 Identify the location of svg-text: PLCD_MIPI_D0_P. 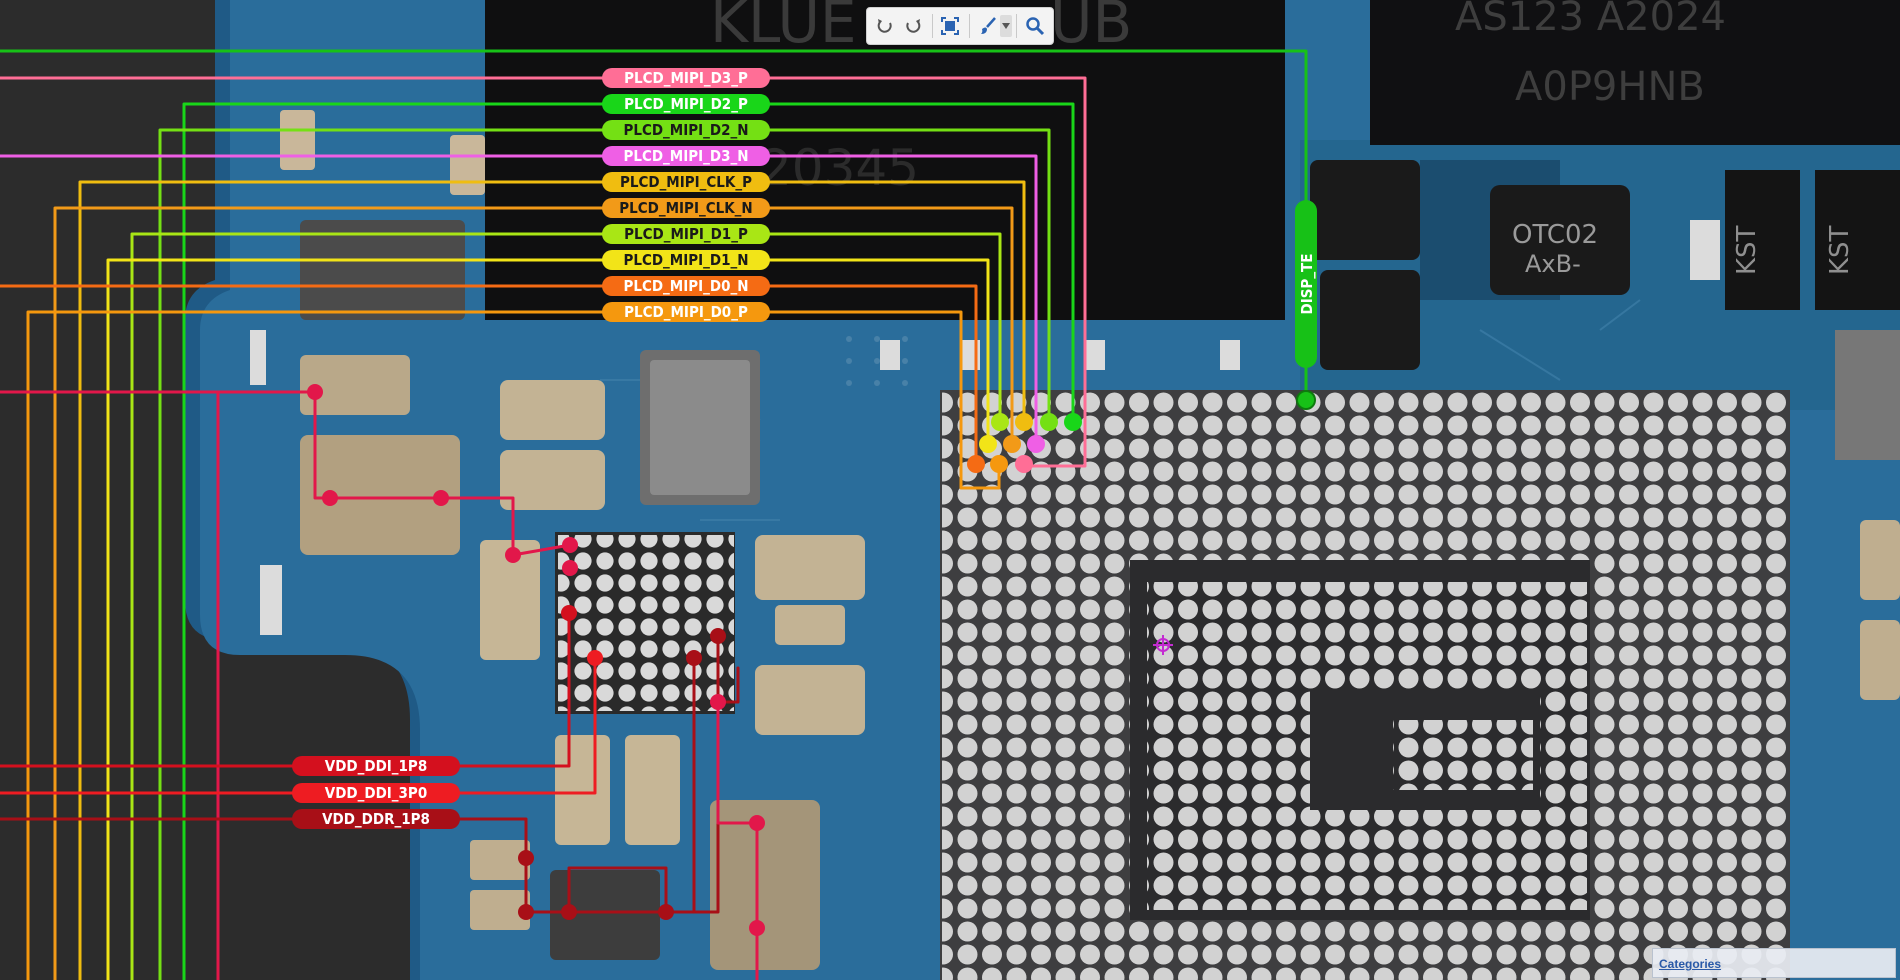
(686, 312).